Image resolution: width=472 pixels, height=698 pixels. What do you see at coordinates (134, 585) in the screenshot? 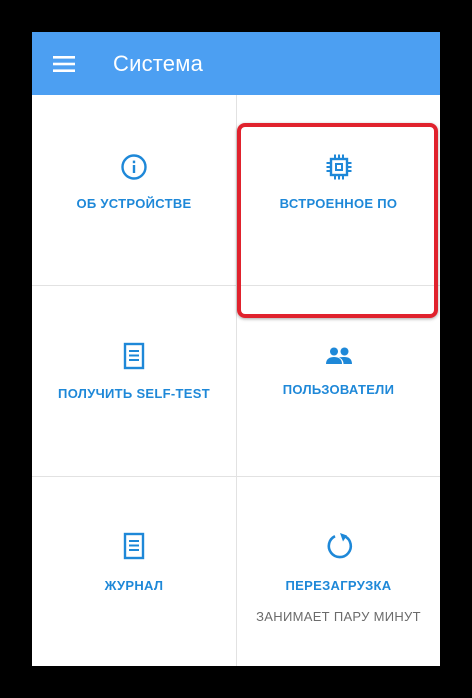
I see `tile-label: ЖУРНАЛ` at bounding box center [134, 585].